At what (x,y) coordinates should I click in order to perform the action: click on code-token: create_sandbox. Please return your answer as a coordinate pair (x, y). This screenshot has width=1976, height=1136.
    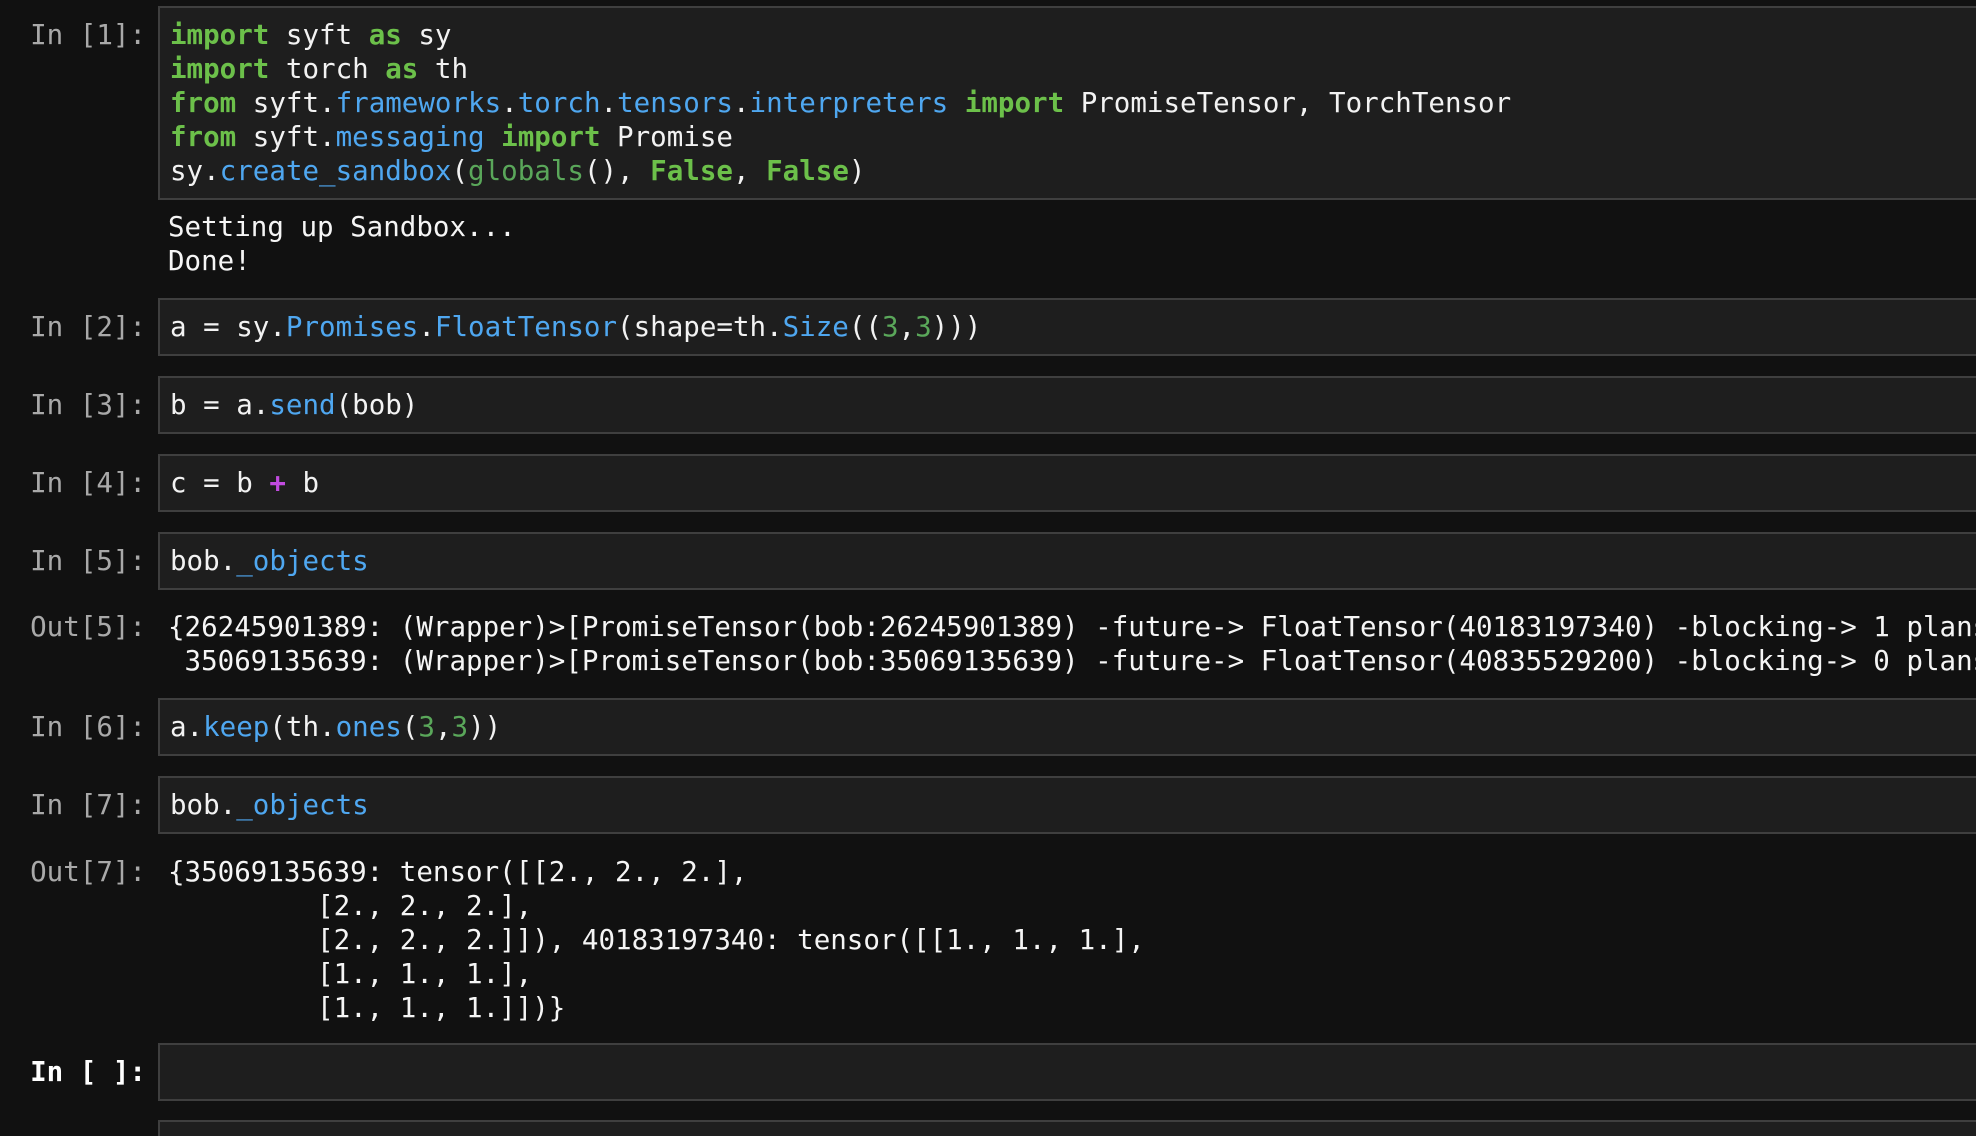
    Looking at the image, I should click on (335, 171).